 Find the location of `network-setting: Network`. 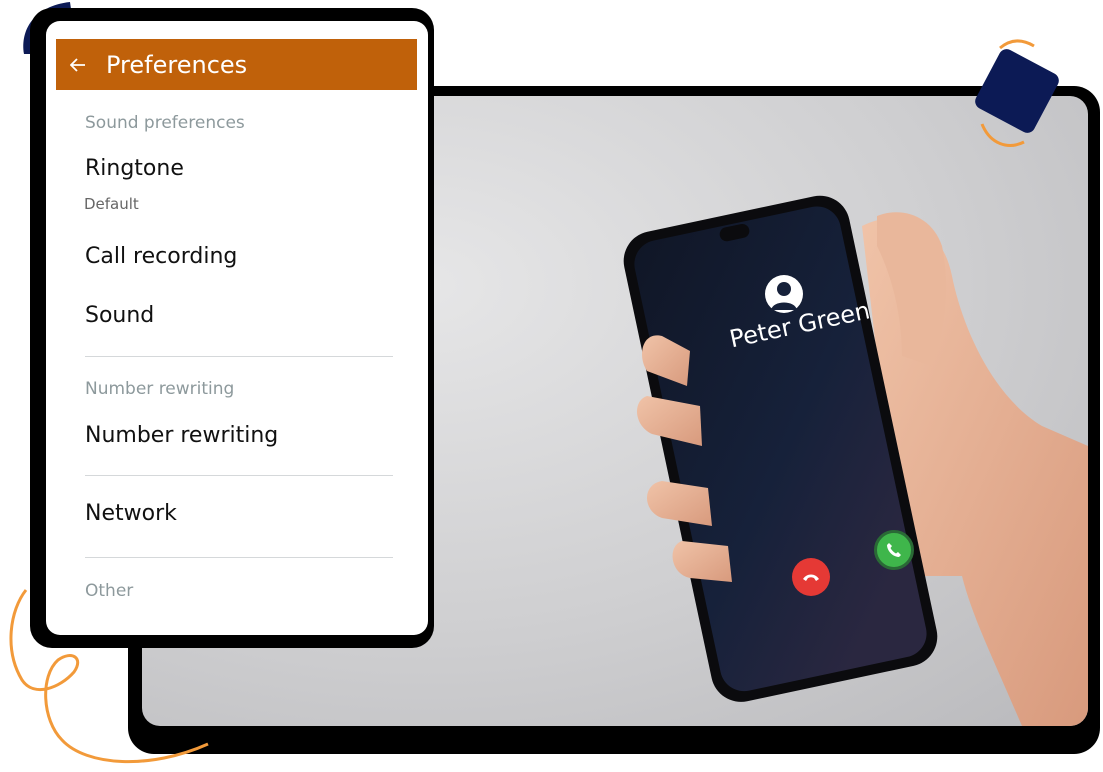

network-setting: Network is located at coordinates (131, 513).